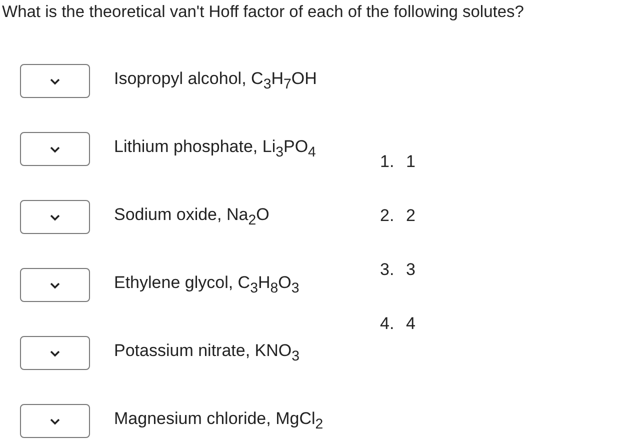  I want to click on option-number: 4., so click(388, 324).